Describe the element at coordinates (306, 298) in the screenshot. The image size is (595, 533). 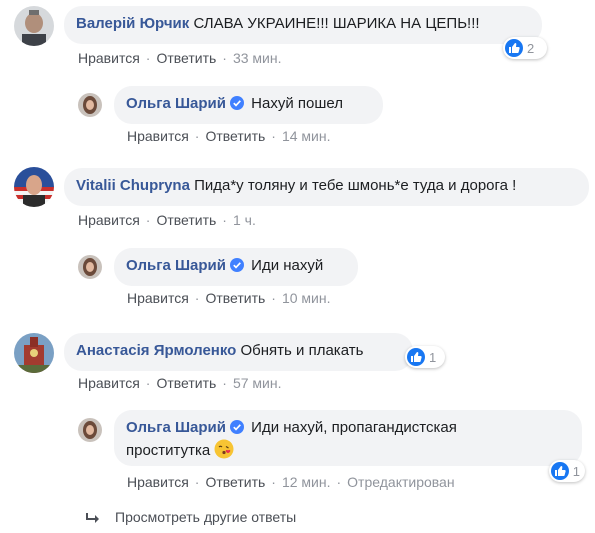
I see `timestamp: 10 мин.` at that location.